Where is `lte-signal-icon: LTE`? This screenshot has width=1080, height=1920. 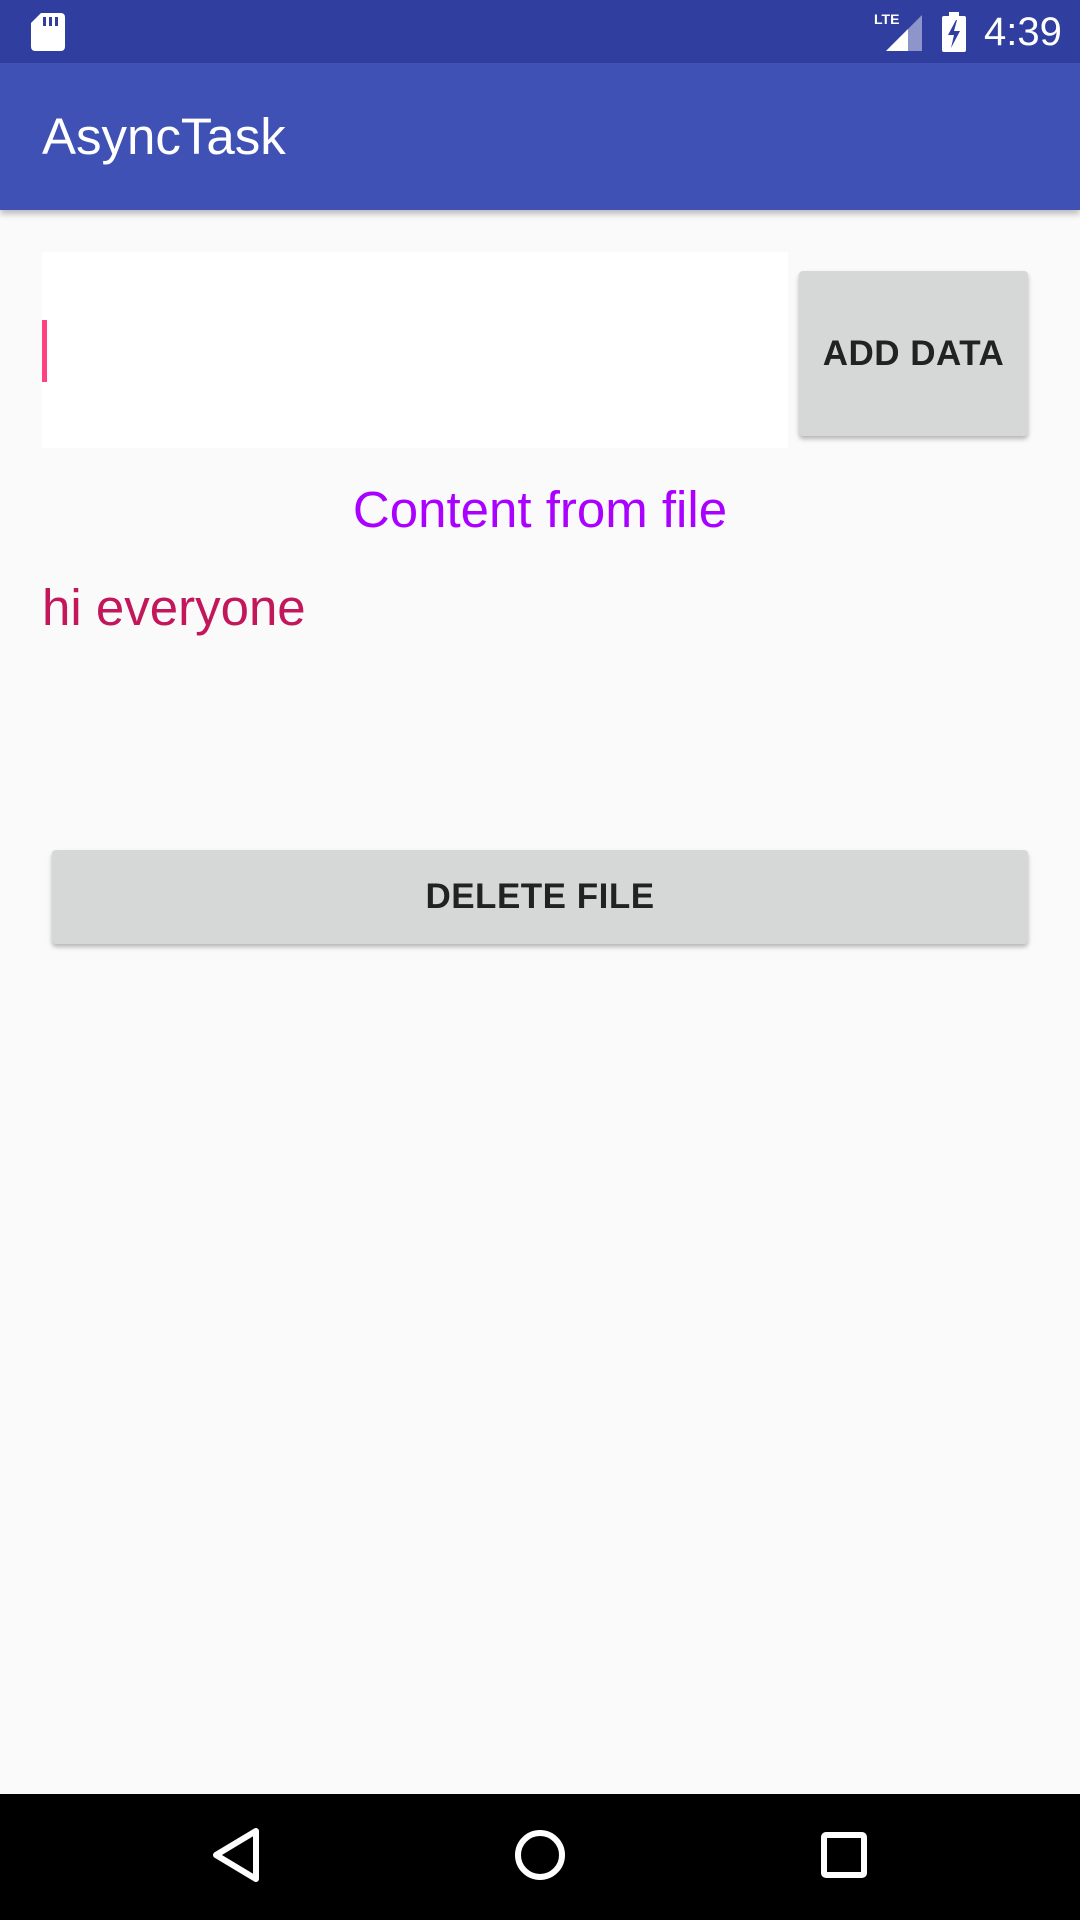 lte-signal-icon: LTE is located at coordinates (898, 31).